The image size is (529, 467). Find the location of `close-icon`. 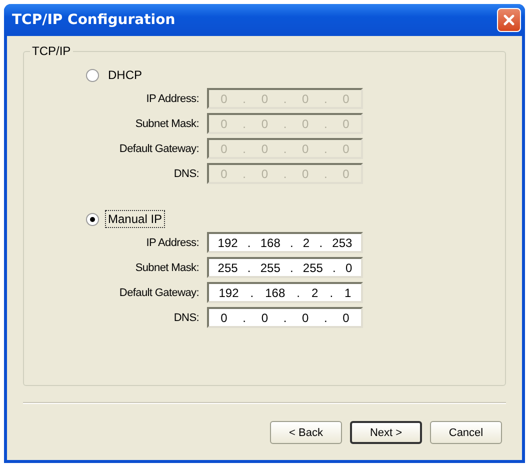

close-icon is located at coordinates (509, 20).